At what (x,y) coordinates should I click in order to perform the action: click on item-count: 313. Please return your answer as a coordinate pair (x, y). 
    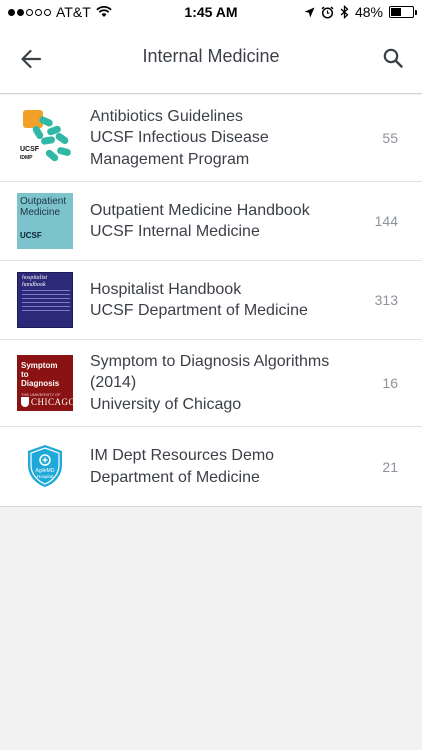
    Looking at the image, I should click on (386, 300).